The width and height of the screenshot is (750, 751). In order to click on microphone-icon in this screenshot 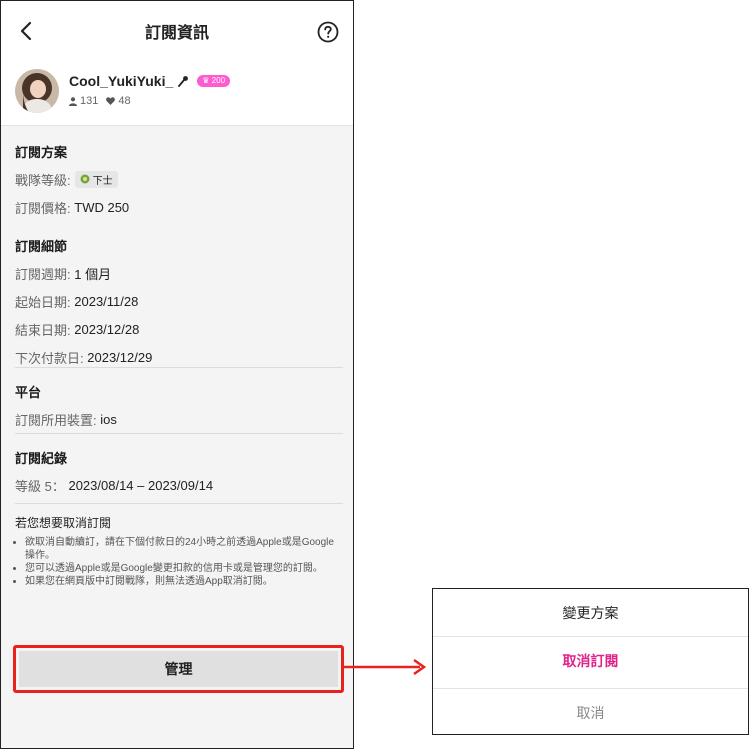, I will do `click(183, 81)`.